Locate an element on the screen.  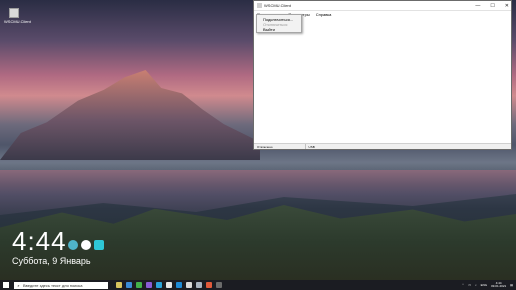
viber-icon is located at coordinates (149, 285).